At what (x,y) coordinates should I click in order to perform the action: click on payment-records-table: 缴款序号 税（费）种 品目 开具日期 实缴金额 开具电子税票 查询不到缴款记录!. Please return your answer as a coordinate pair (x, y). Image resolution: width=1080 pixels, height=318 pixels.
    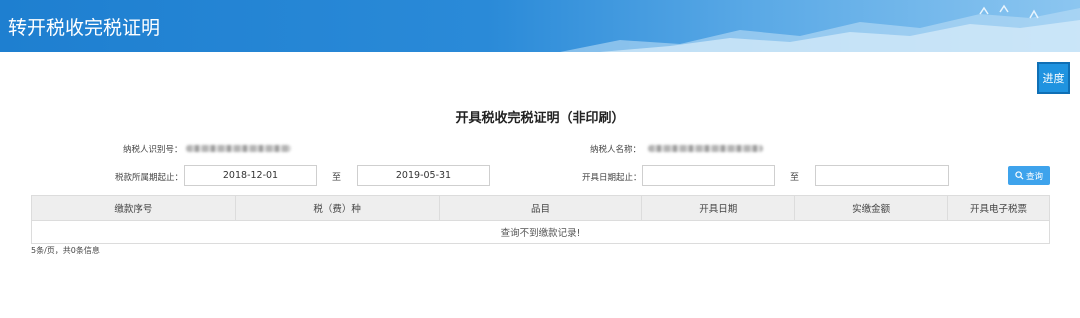
    Looking at the image, I should click on (540, 219).